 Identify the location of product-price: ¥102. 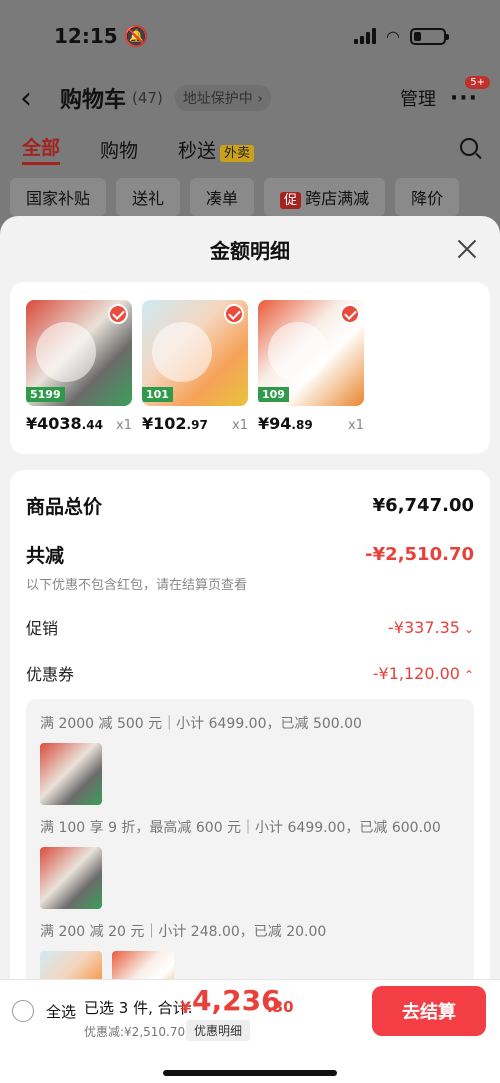
(164, 423).